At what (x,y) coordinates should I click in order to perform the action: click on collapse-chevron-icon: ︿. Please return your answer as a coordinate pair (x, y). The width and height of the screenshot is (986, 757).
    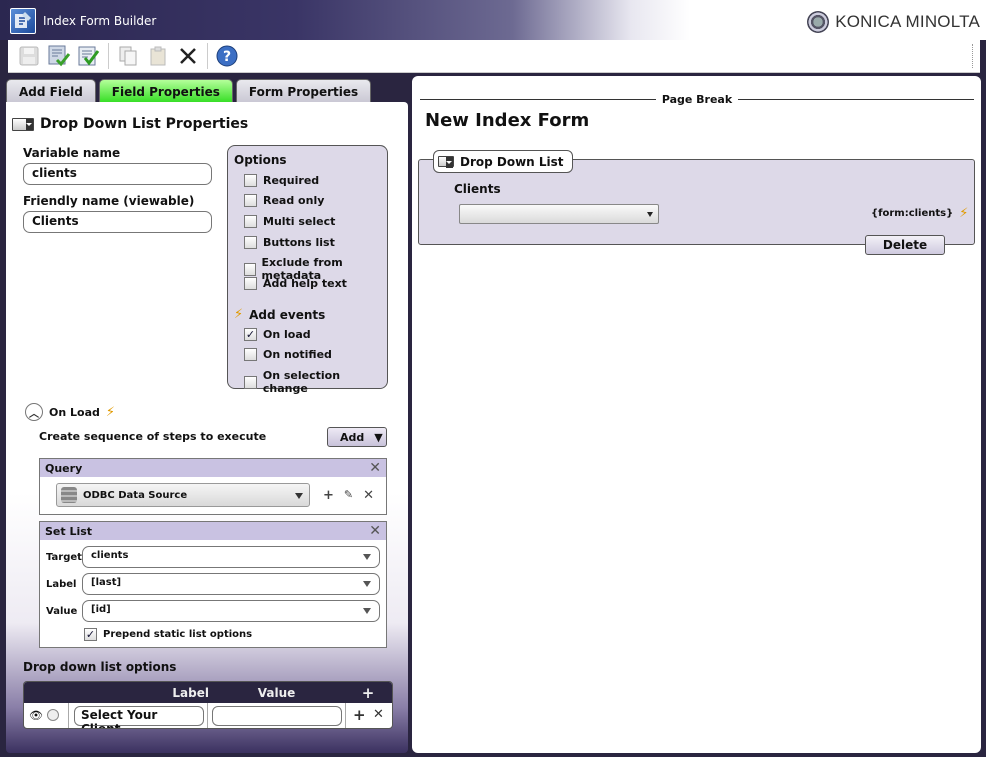
    Looking at the image, I should click on (34, 412).